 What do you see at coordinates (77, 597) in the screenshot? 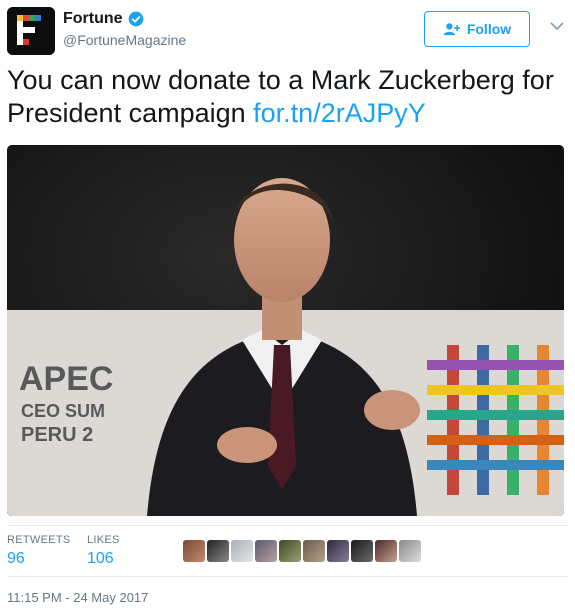
I see `tweet-timestamp: 11:15 PM - 24 May 2017` at bounding box center [77, 597].